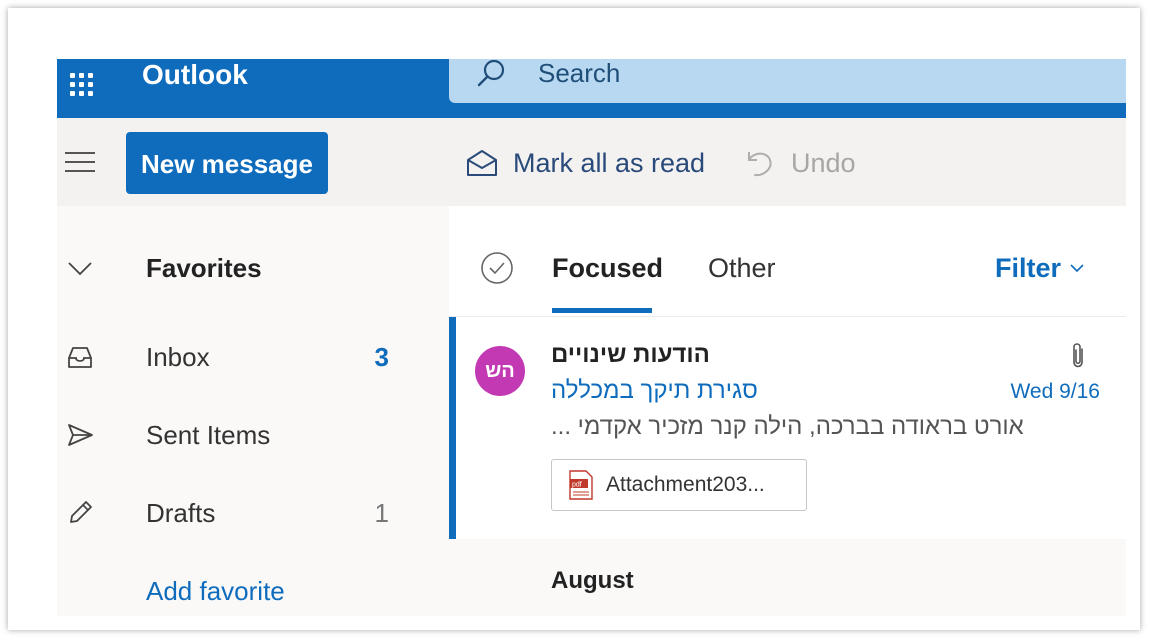 The image size is (1149, 639). I want to click on favorites-label: Favorites, so click(204, 267).